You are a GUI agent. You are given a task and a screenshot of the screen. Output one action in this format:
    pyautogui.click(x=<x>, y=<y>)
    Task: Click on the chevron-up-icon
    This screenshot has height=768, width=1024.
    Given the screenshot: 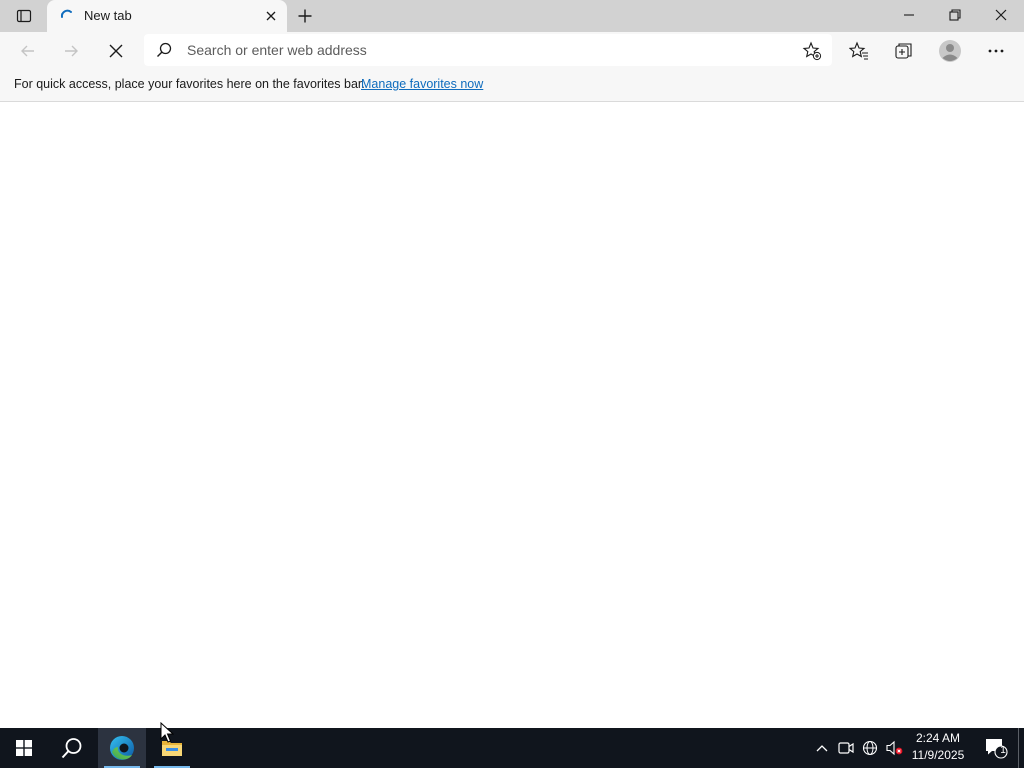 What is the action you would take?
    pyautogui.click(x=822, y=748)
    